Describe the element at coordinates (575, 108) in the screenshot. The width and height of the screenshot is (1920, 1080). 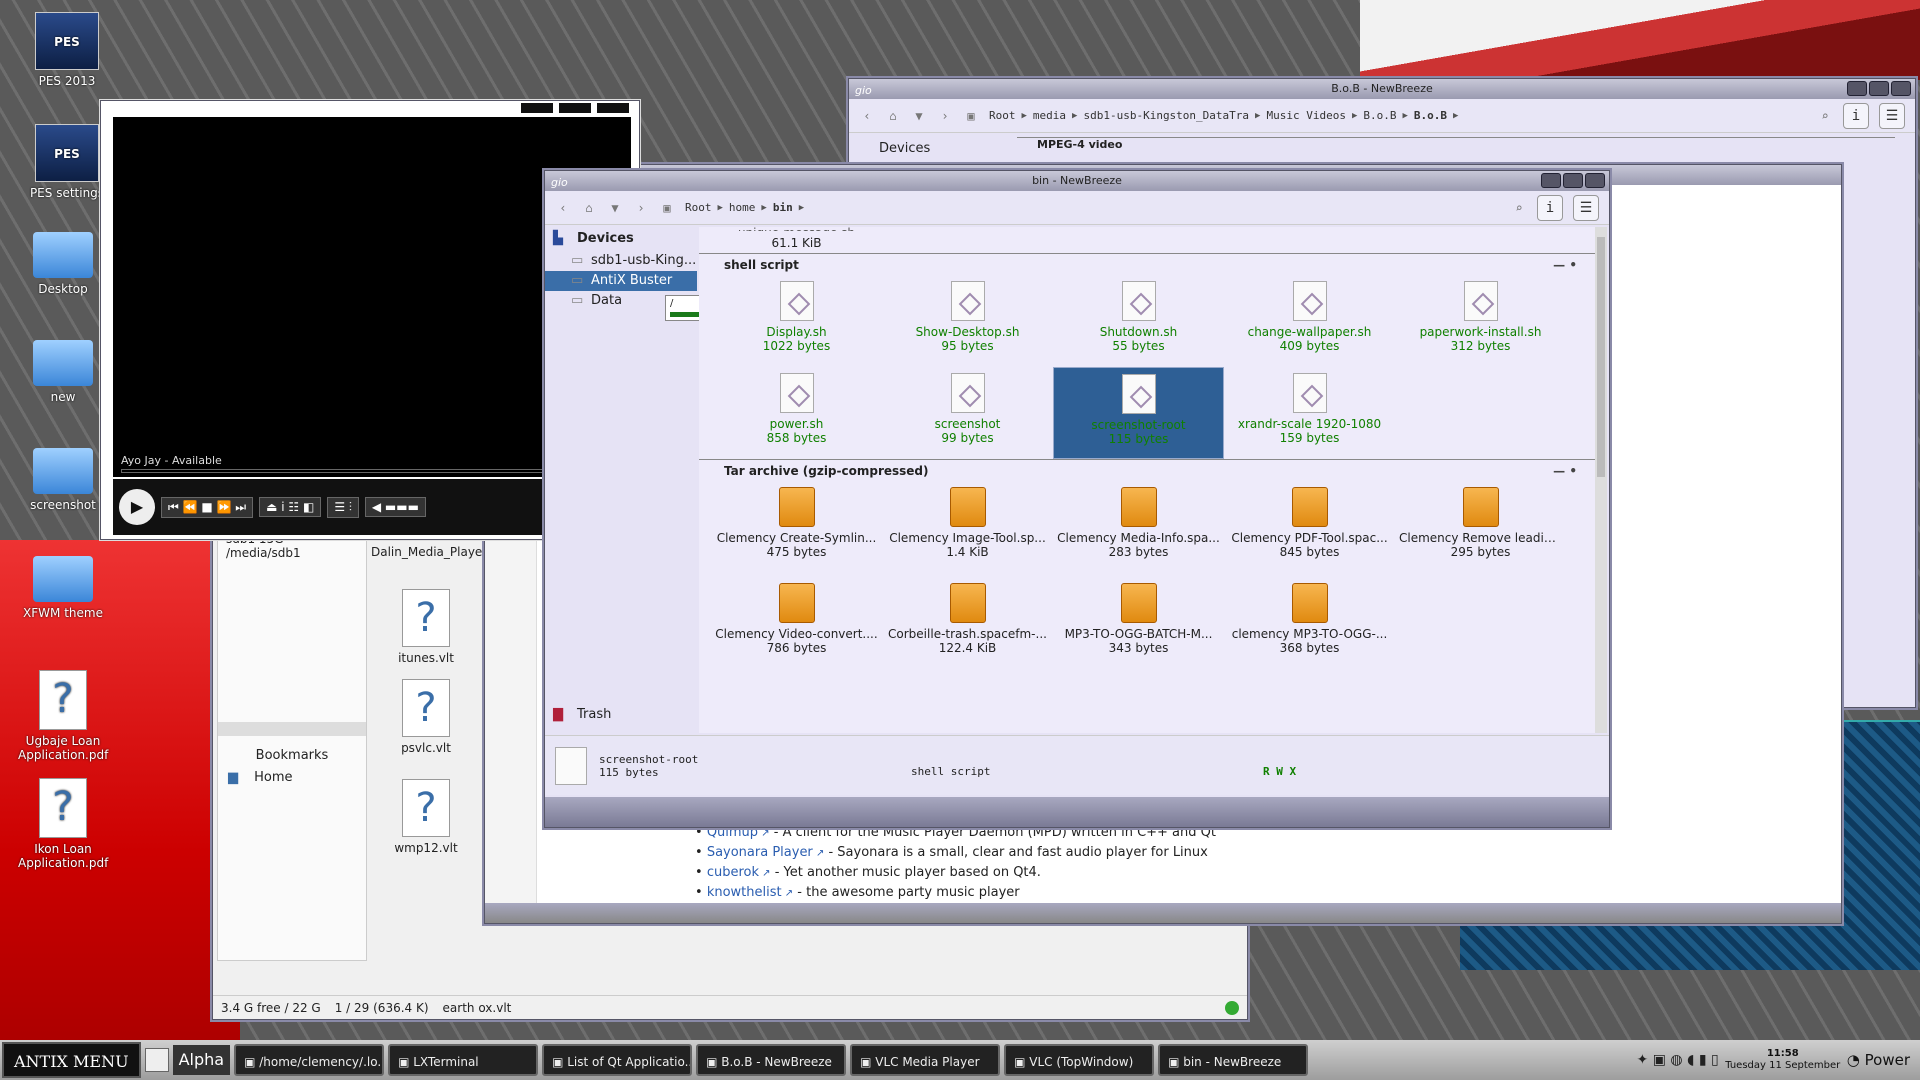
I see `player-restore-button` at that location.